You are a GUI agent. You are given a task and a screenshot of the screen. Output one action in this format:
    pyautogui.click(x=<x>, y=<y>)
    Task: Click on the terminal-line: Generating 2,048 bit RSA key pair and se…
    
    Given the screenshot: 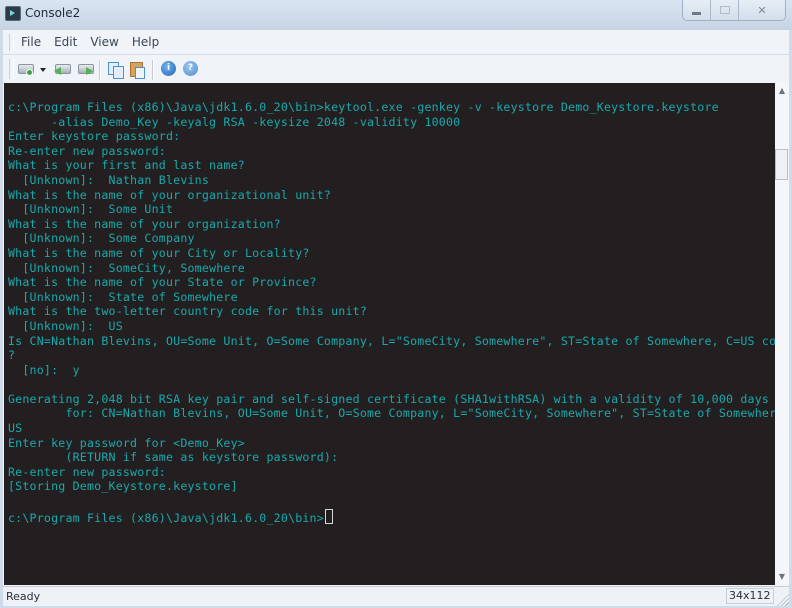 What is the action you would take?
    pyautogui.click(x=389, y=398)
    